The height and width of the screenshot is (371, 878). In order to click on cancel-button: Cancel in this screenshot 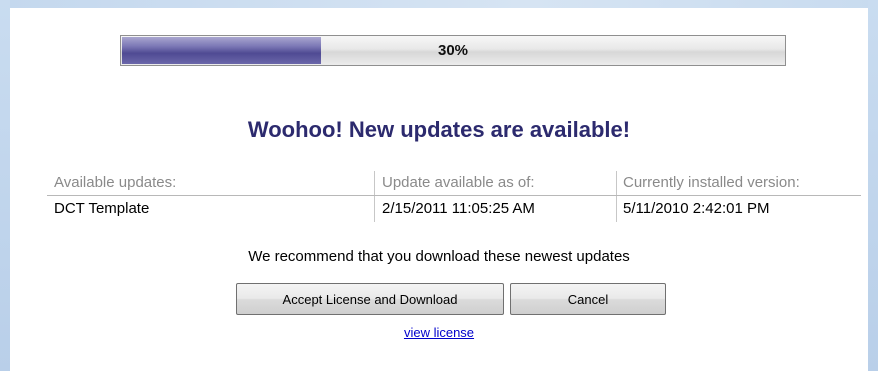, I will do `click(588, 299)`.